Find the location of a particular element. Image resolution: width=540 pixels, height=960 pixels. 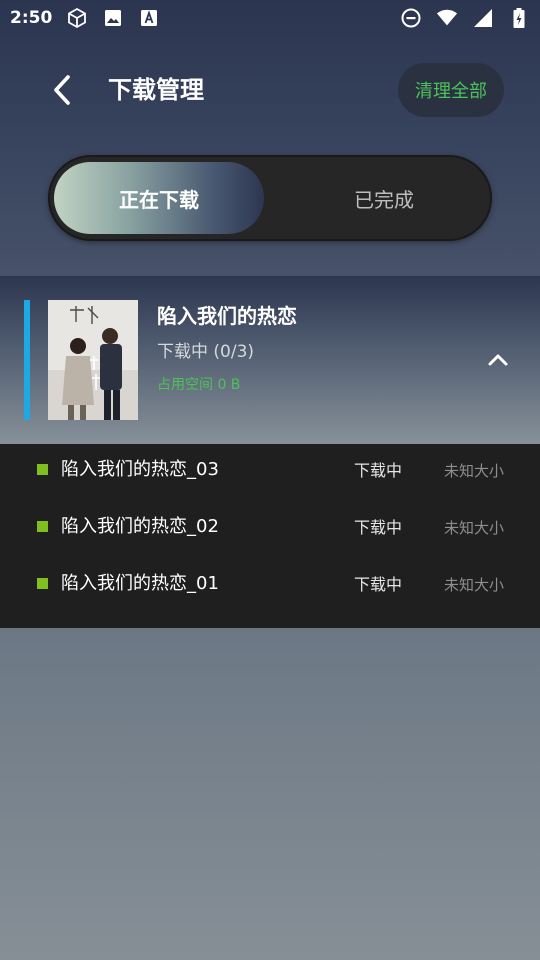

episode-name: 陷入我们的热恋_01 is located at coordinates (140, 583).